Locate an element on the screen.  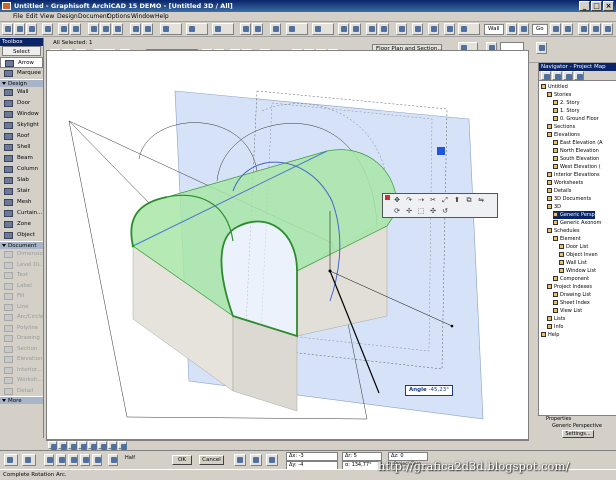
minimize-button: _ is located at coordinates (584, 6).